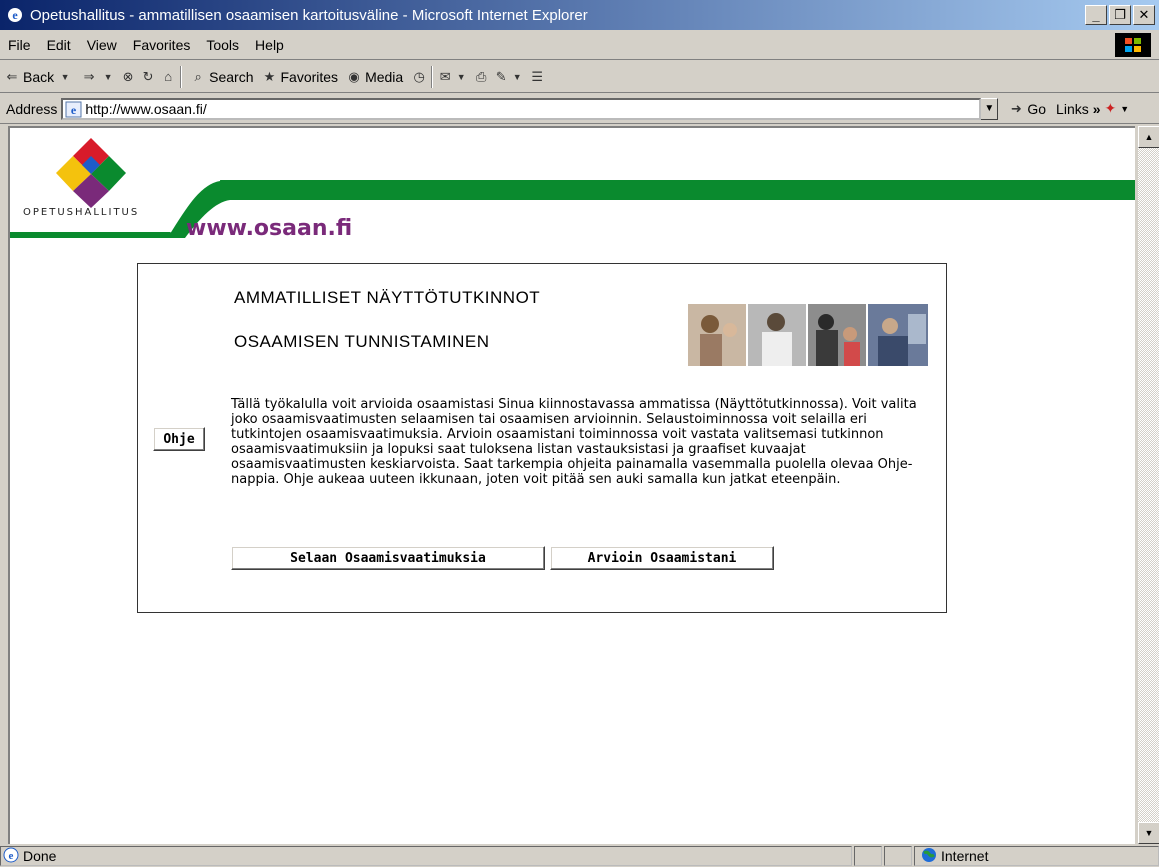 The image size is (1159, 867). What do you see at coordinates (1016, 108) in the screenshot?
I see `go-arrow-icon: ➜` at bounding box center [1016, 108].